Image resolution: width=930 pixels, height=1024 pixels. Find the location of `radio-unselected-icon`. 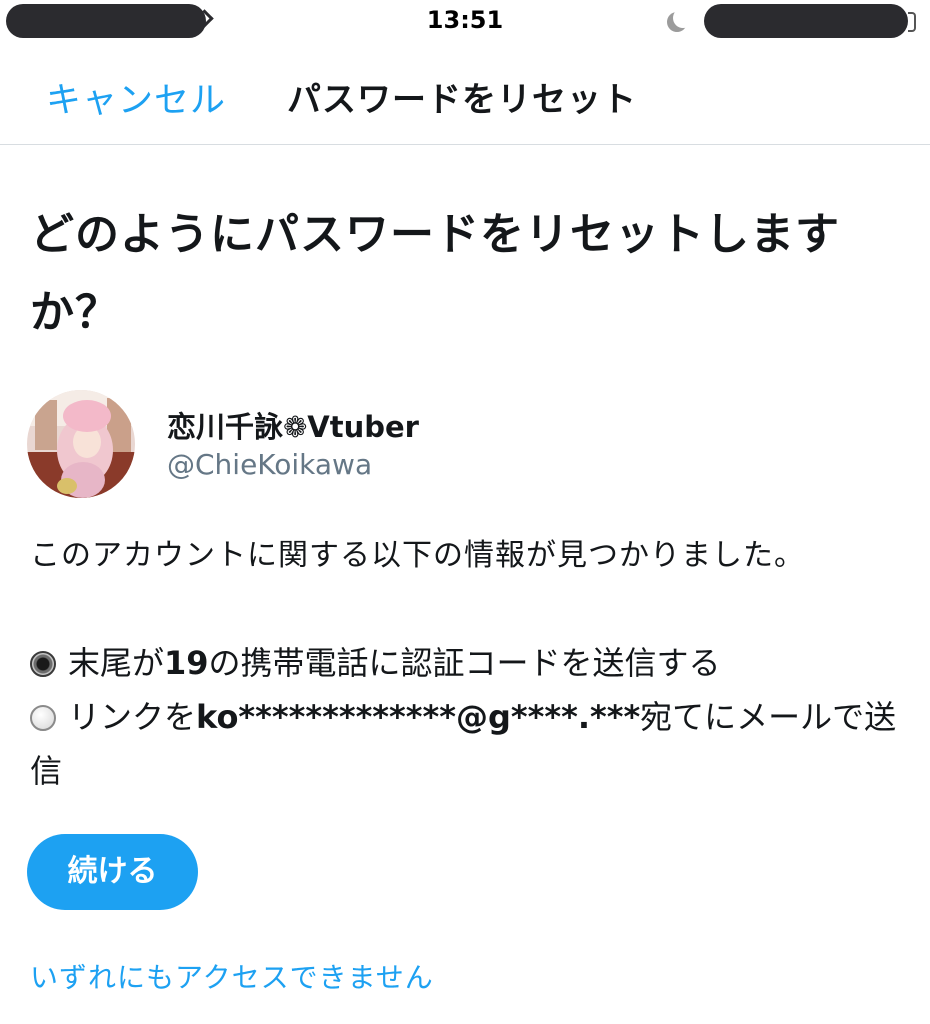

radio-unselected-icon is located at coordinates (43, 718).